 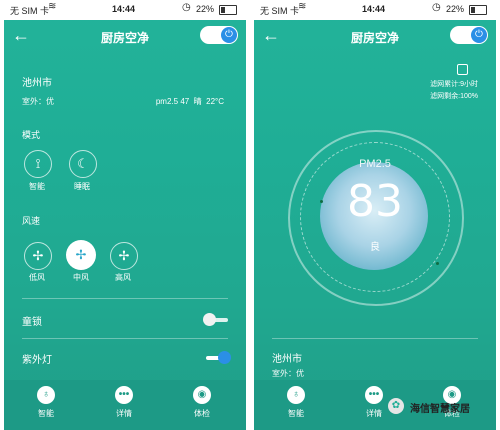 I want to click on watermark: ✿ 海信智慧家居, so click(x=441, y=406).